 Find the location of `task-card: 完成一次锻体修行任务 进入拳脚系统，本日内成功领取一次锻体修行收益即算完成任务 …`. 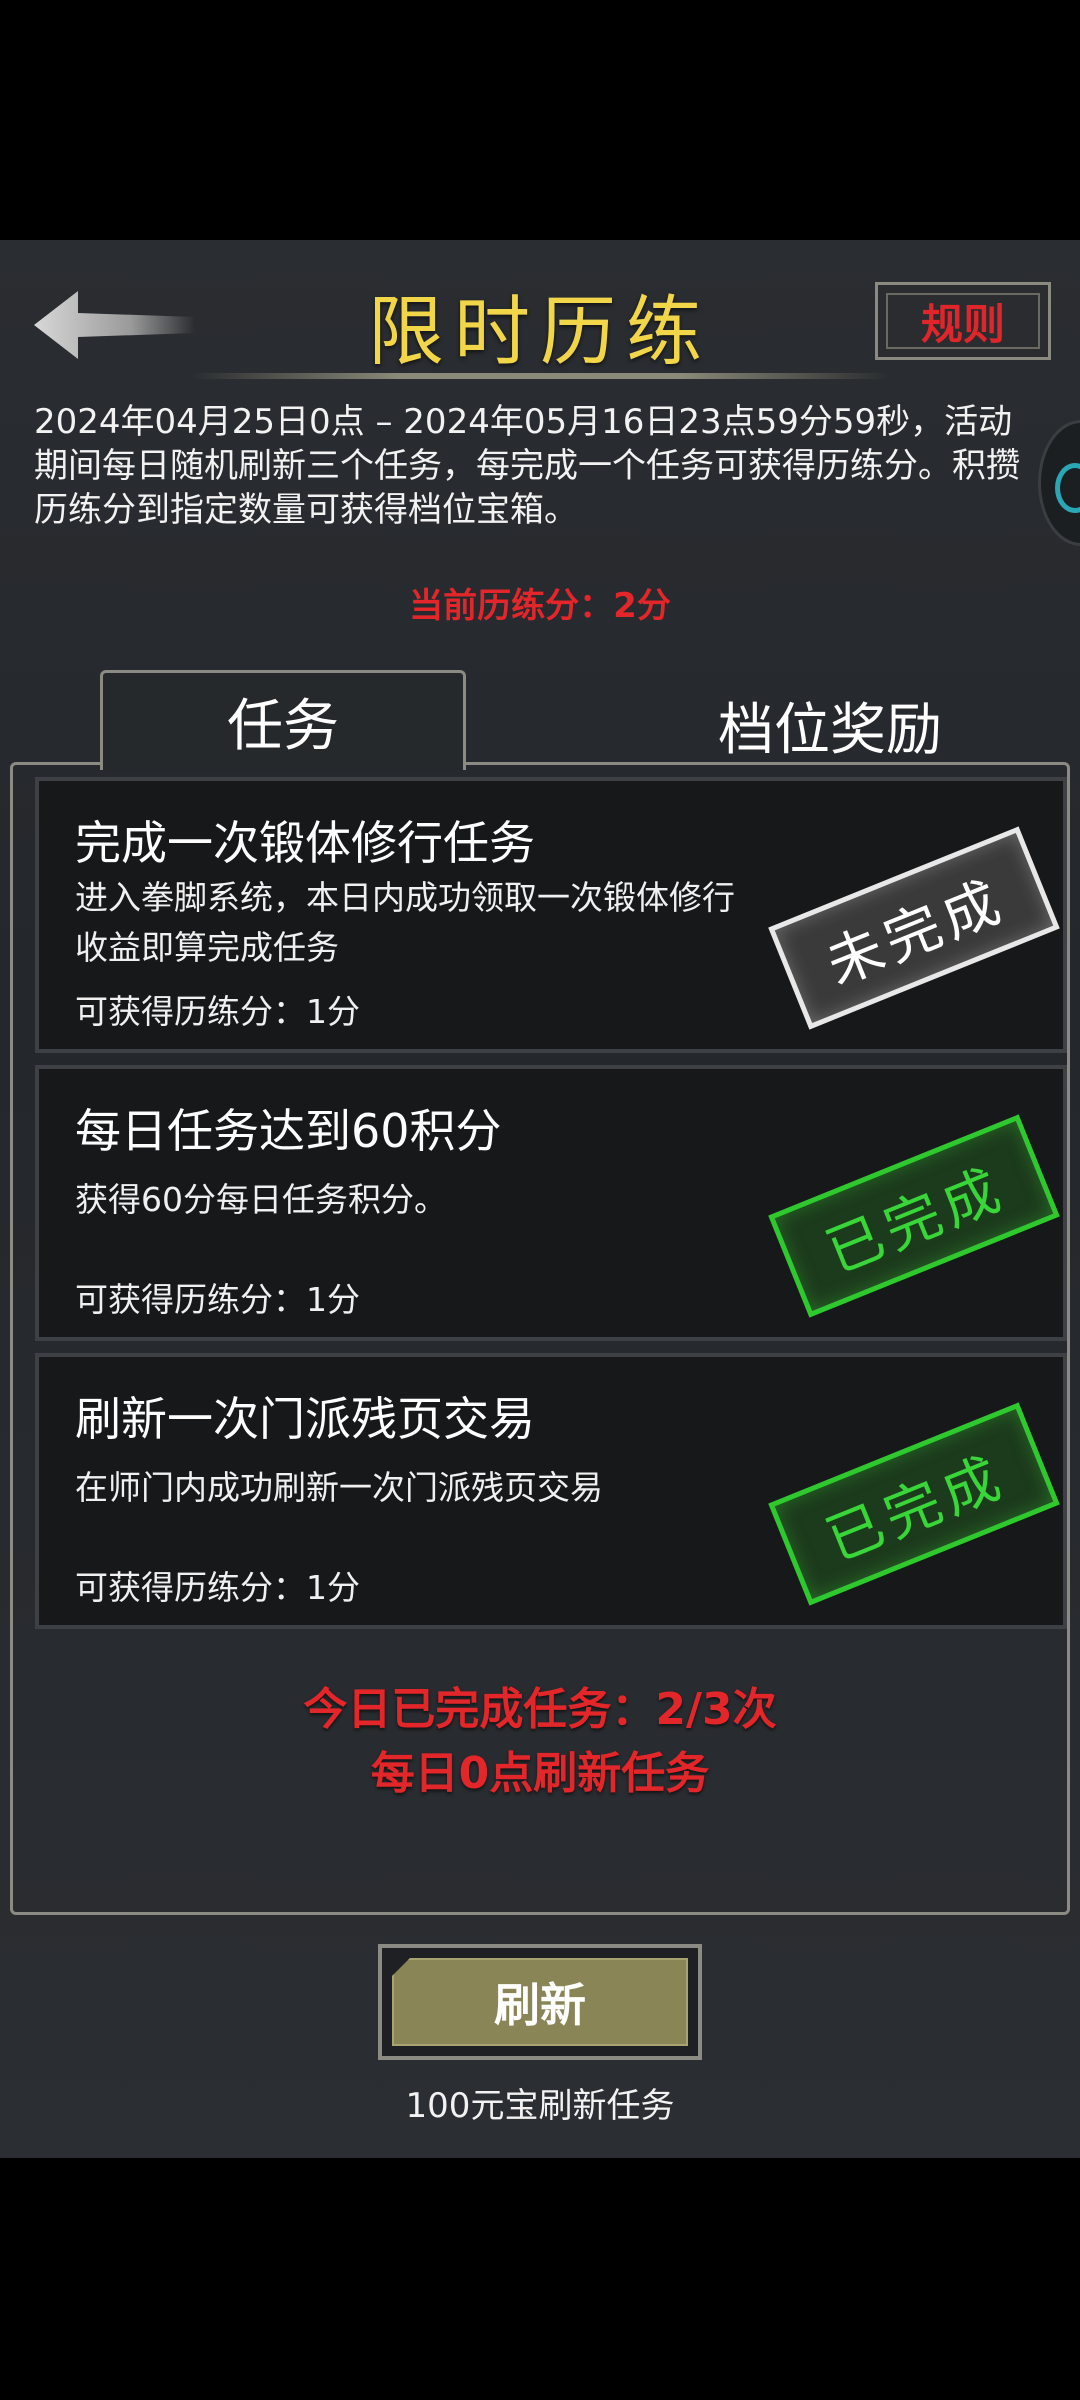

task-card: 完成一次锻体修行任务 进入拳脚系统，本日内成功领取一次锻体修行收益即算完成任务 … is located at coordinates (551, 915).